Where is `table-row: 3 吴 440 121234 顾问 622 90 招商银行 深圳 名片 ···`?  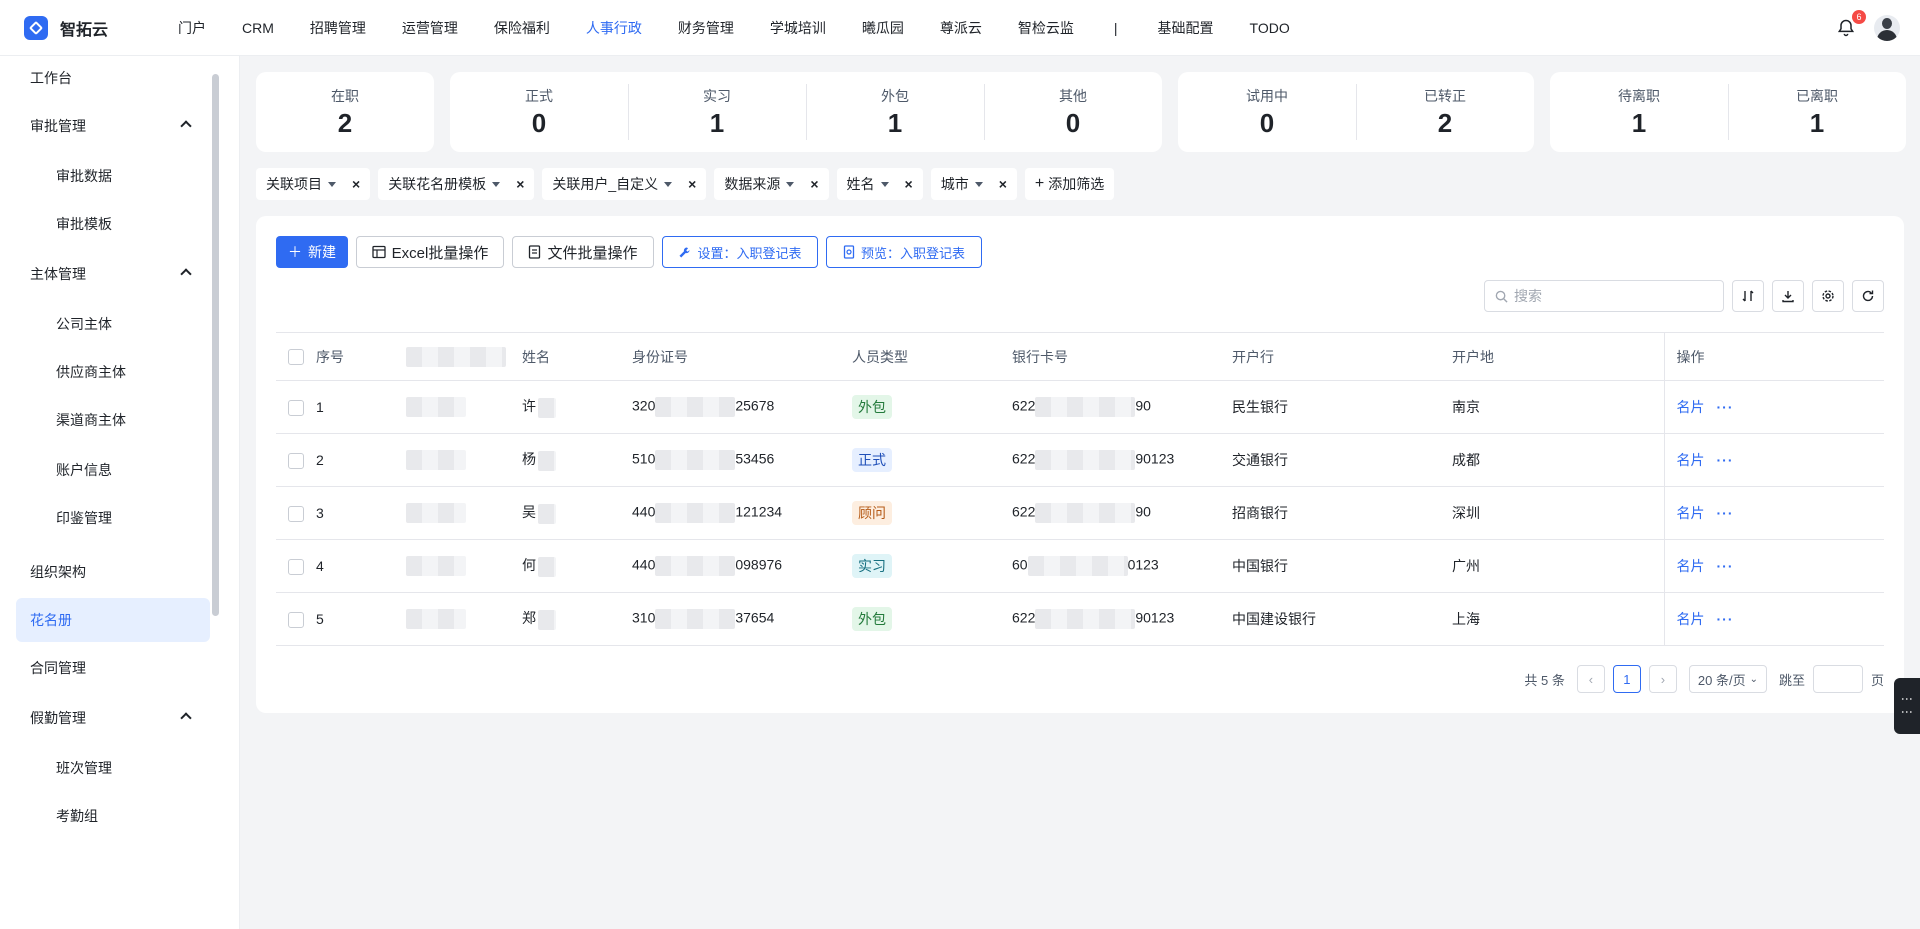
table-row: 3 吴 440 121234 顾问 622 90 招商银行 深圳 名片 ··· is located at coordinates (1080, 513).